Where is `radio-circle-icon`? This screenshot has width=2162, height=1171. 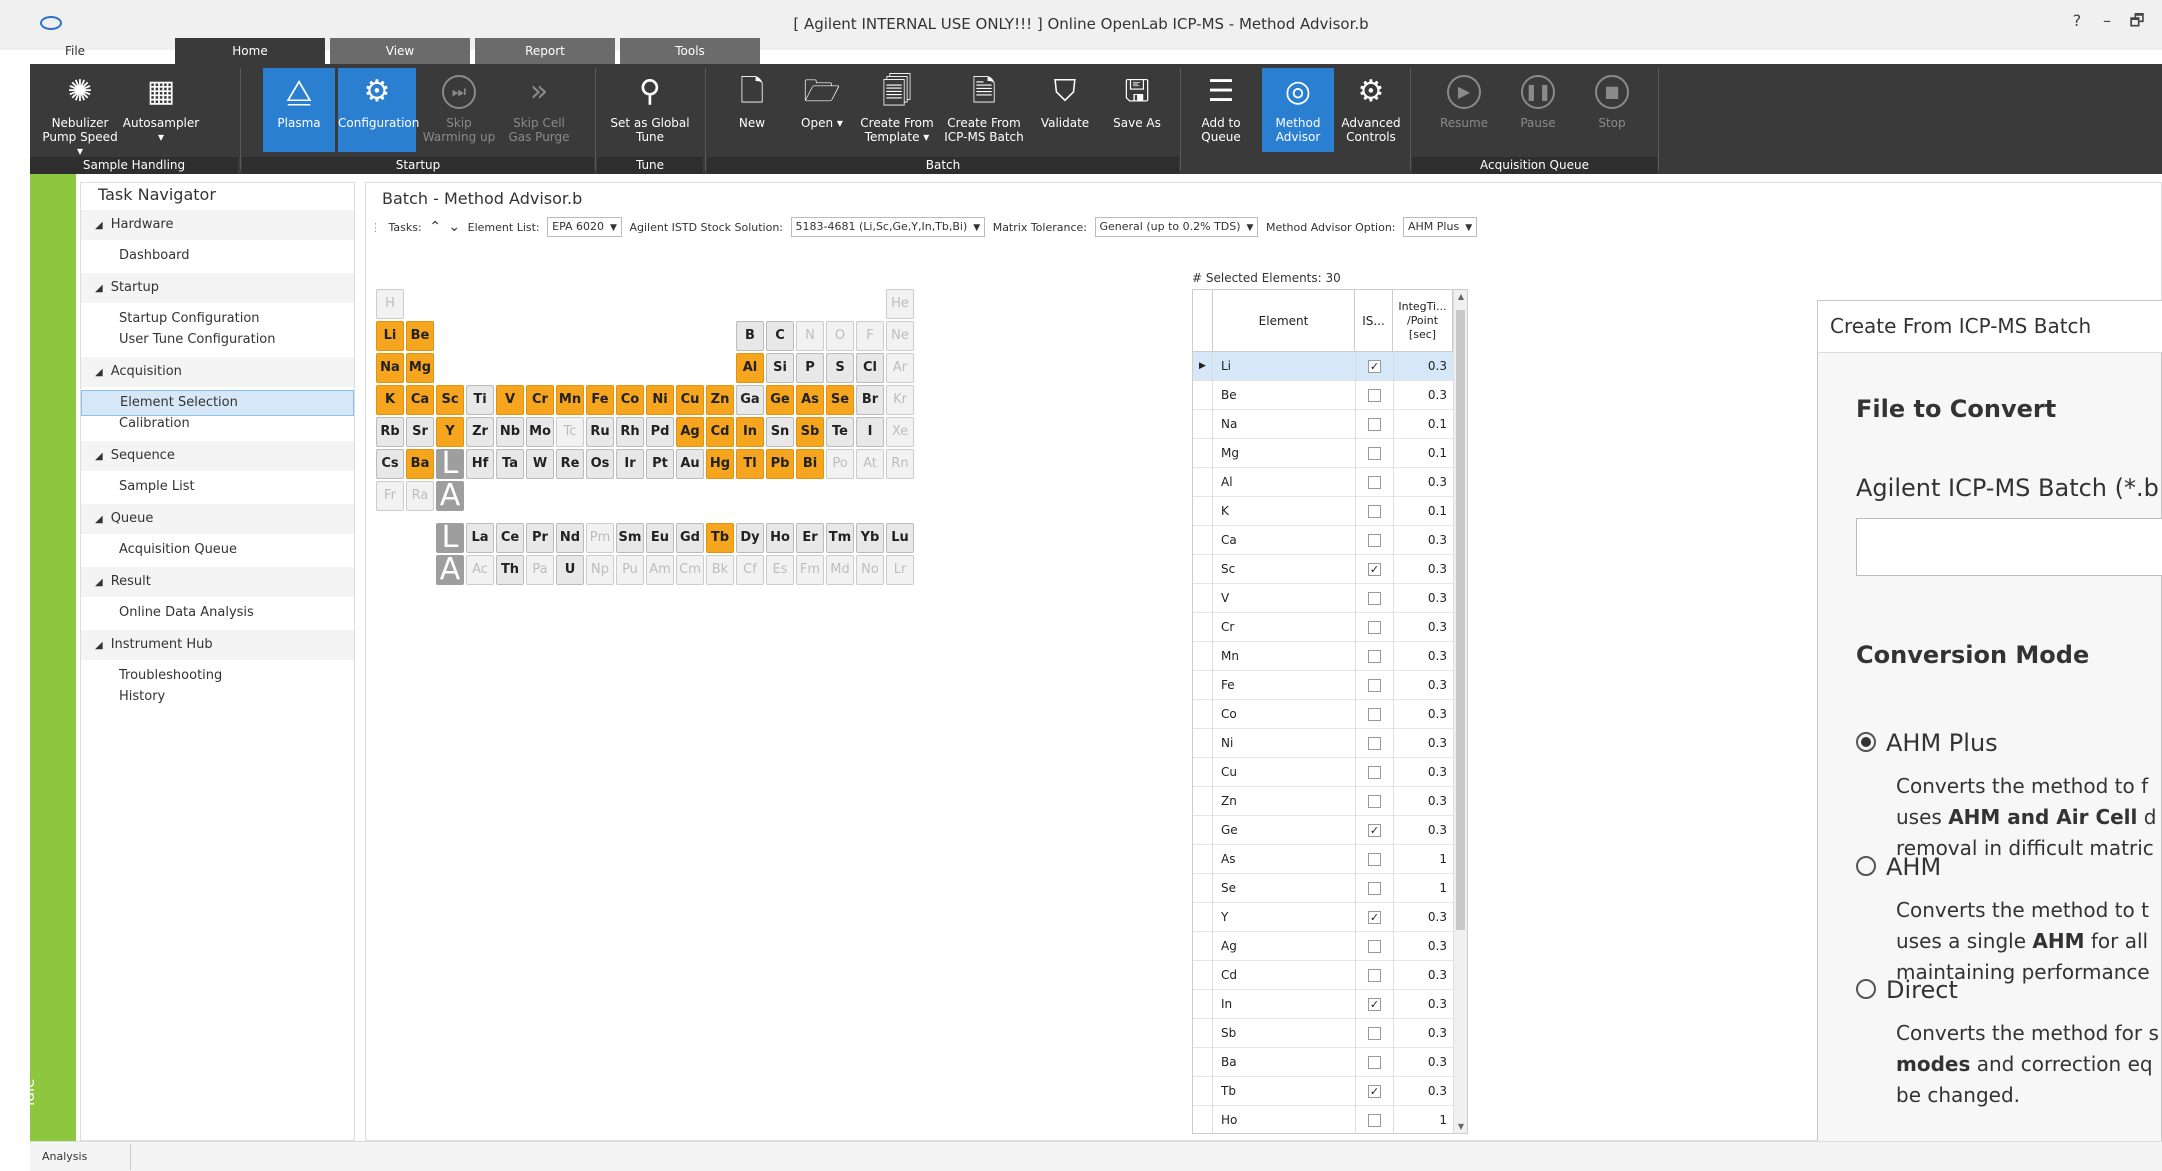
radio-circle-icon is located at coordinates (1866, 866).